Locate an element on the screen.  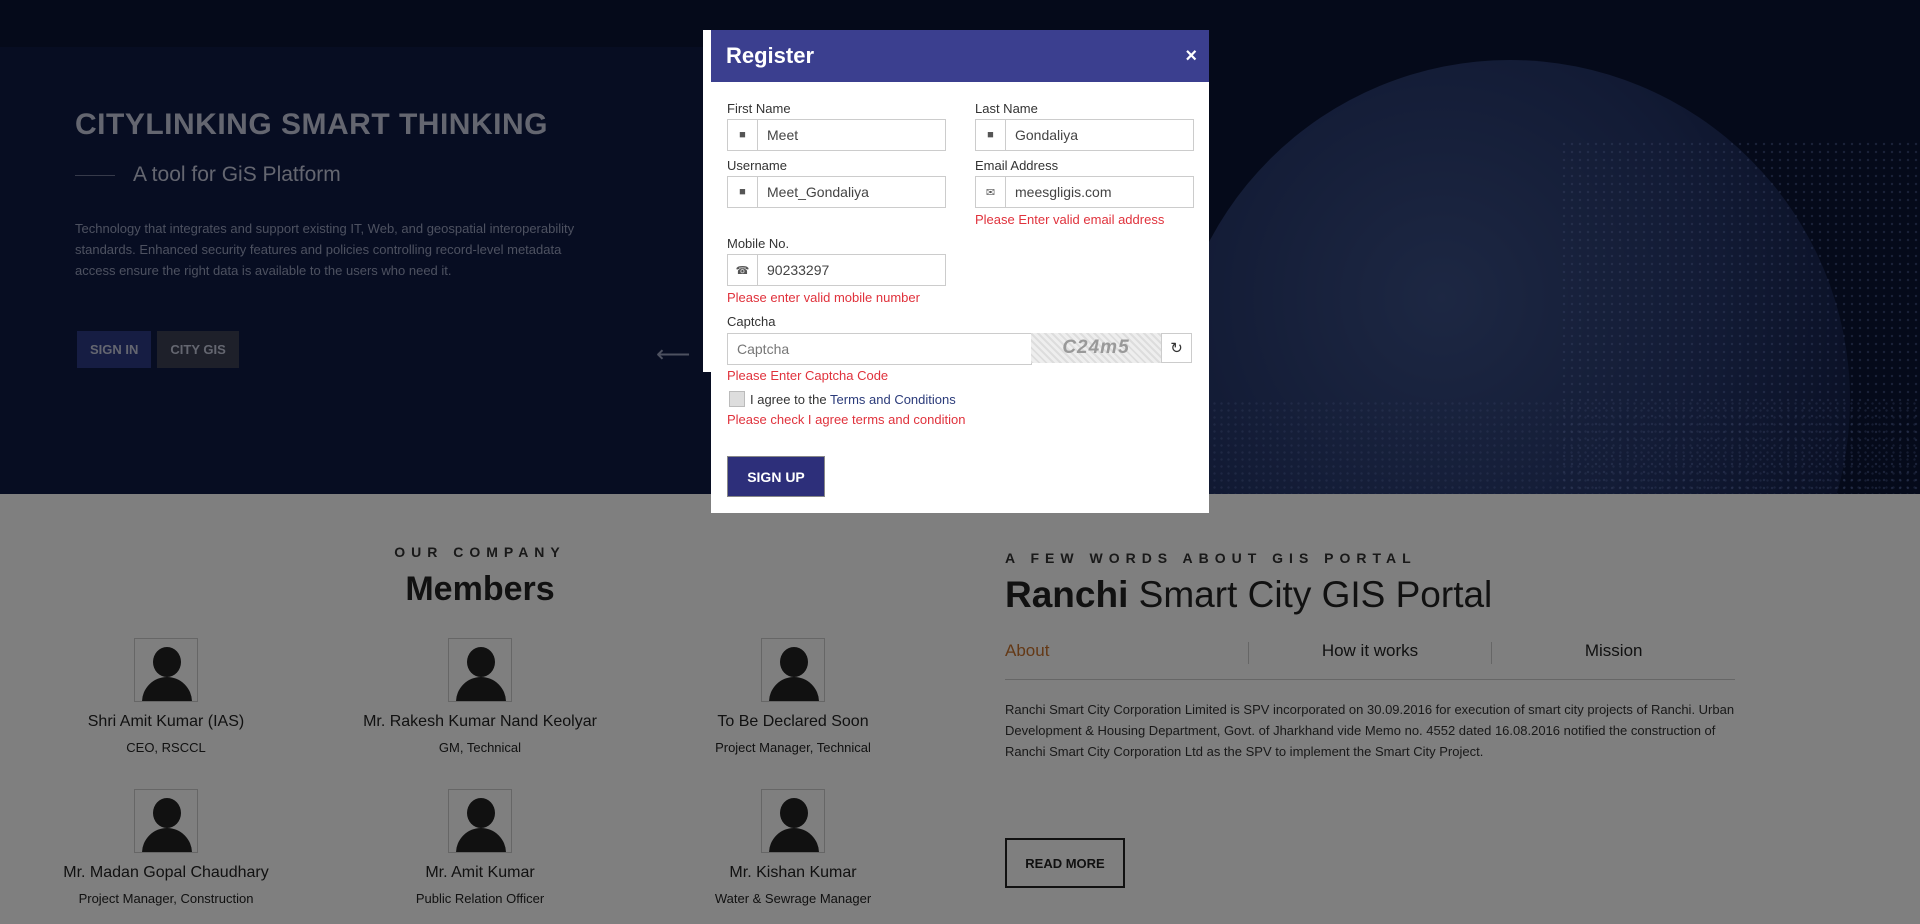
close-icon: × is located at coordinates (1191, 56).